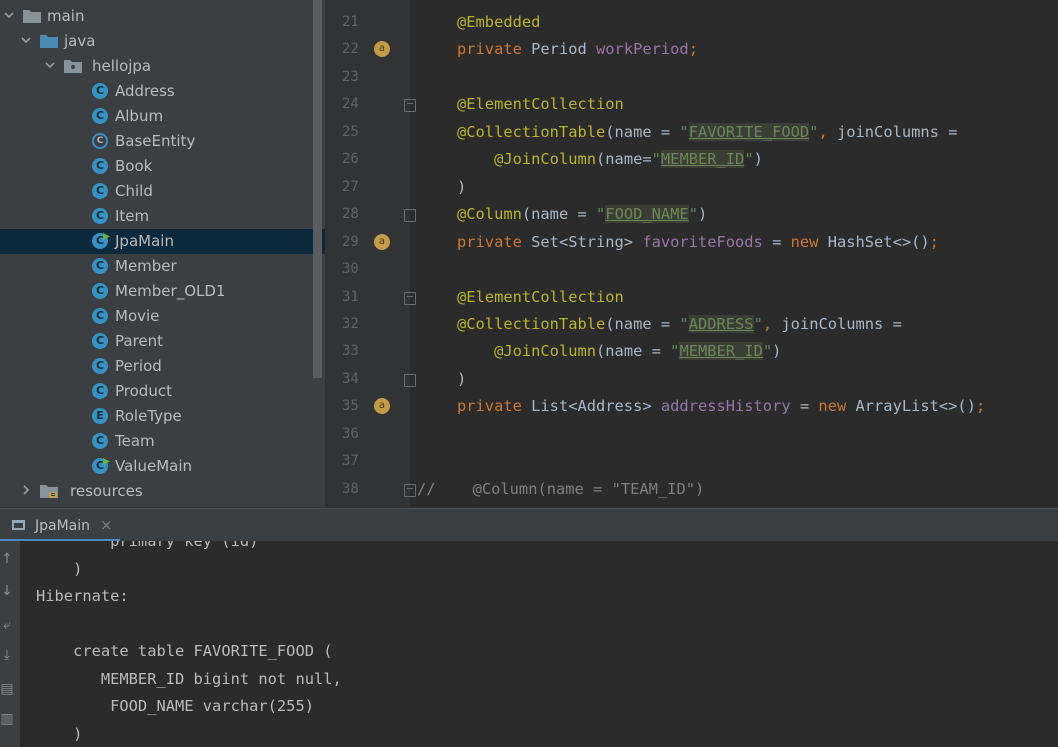  I want to click on tree-item-member-old1: C Member_OLD1, so click(162, 291).